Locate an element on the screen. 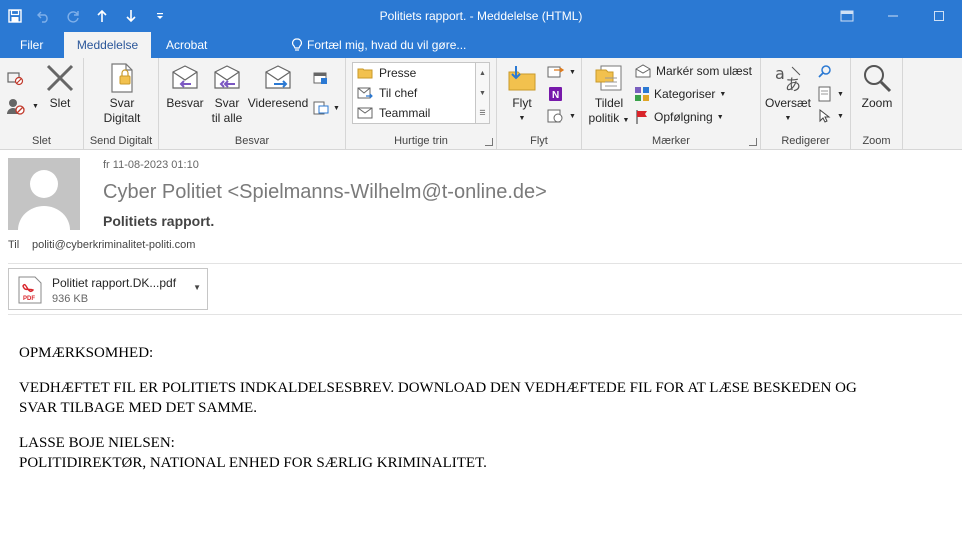 The height and width of the screenshot is (536, 962). reply-button: Besvar is located at coordinates (185, 86).